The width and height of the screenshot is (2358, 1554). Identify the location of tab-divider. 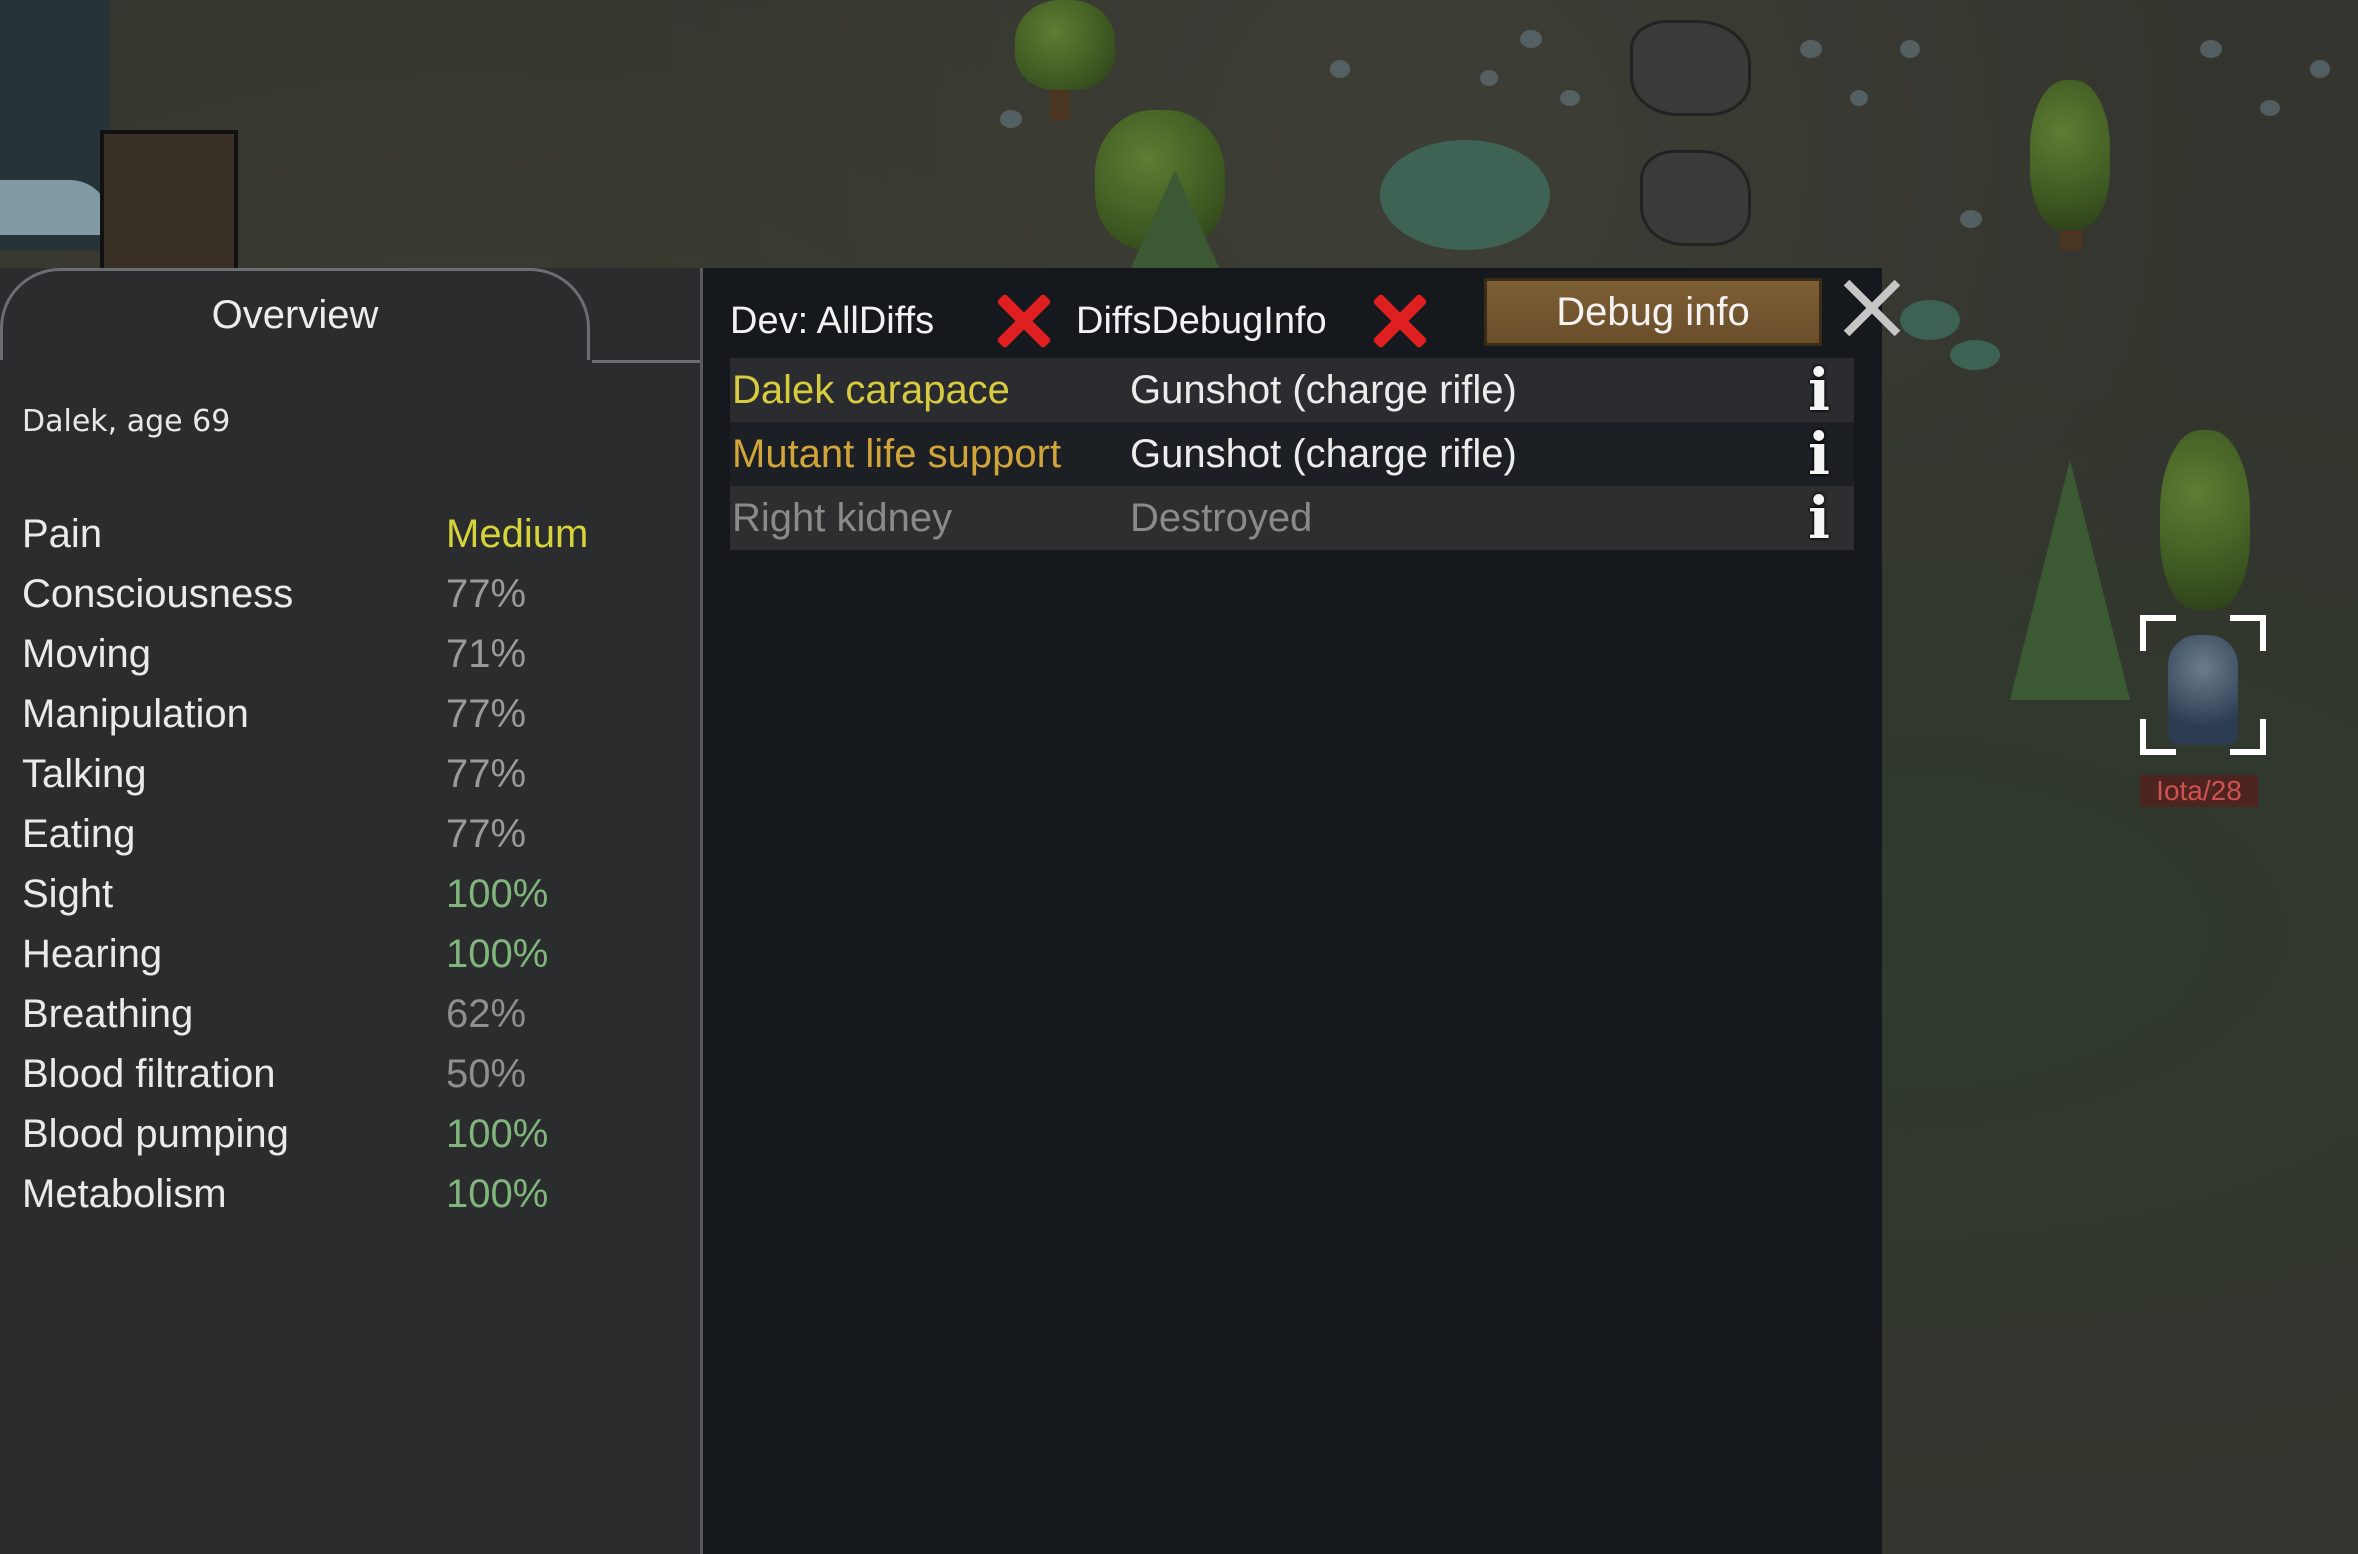
(646, 361).